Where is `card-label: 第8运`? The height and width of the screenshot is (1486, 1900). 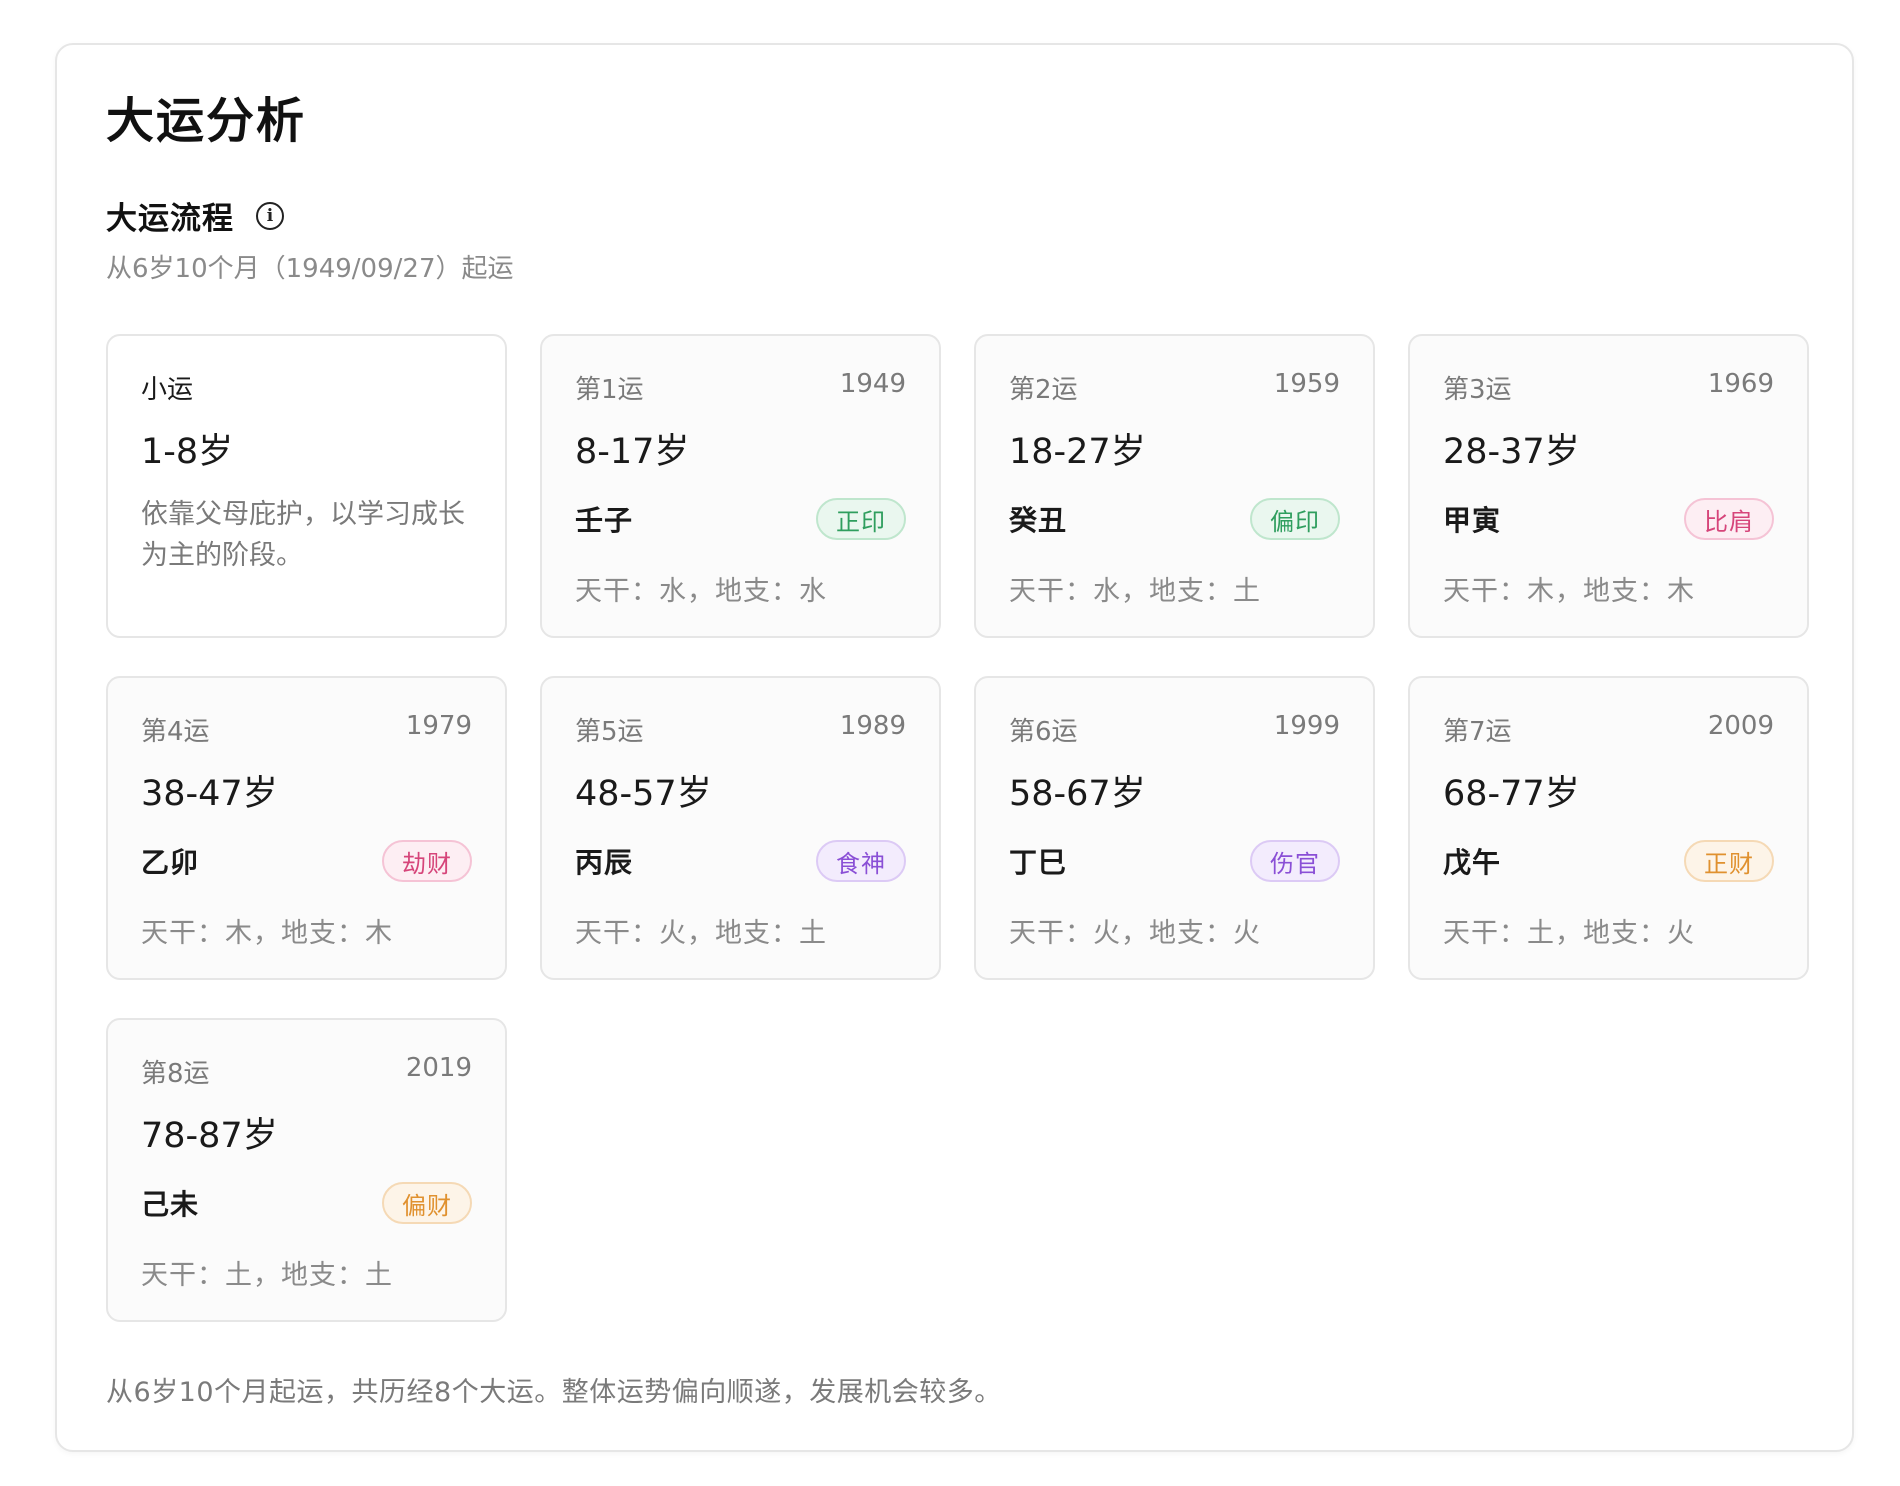 card-label: 第8运 is located at coordinates (175, 1074).